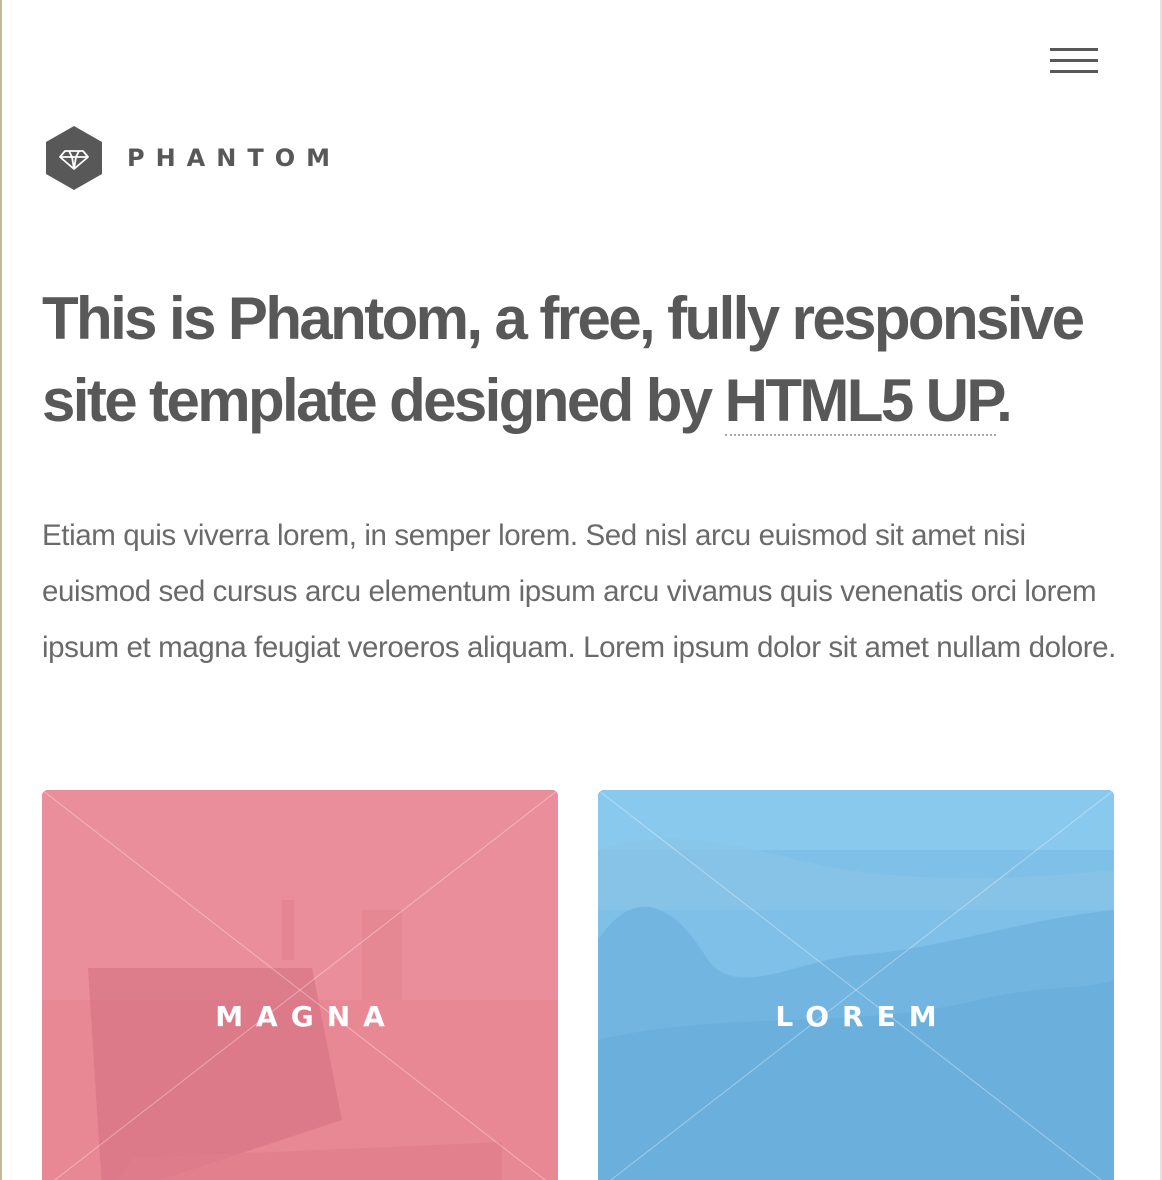  I want to click on hamburger-line-middle, so click(1074, 60).